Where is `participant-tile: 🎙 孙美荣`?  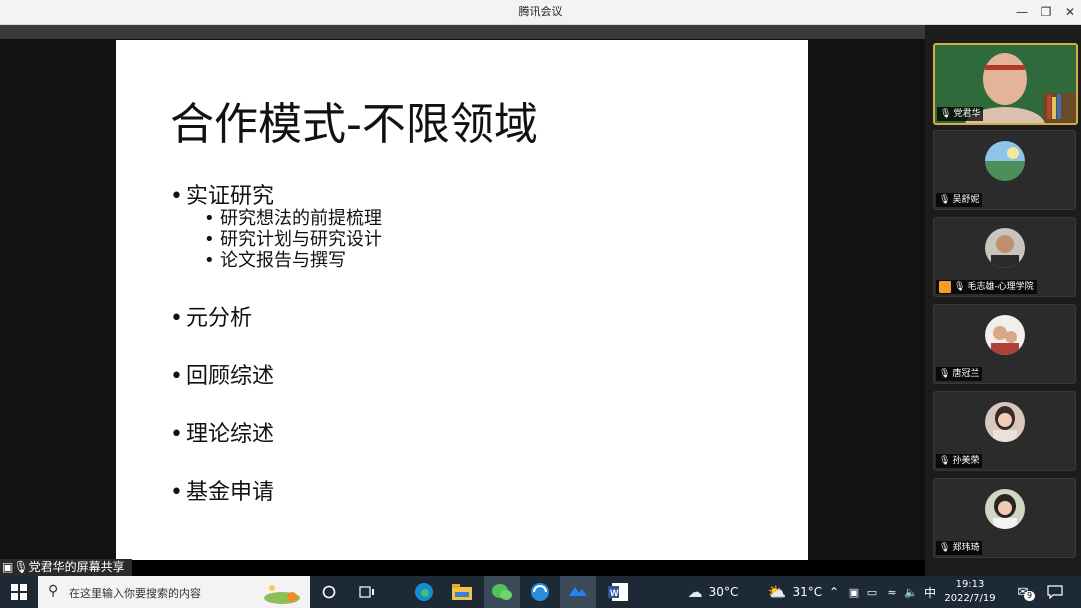 participant-tile: 🎙 孙美荣 is located at coordinates (1004, 431).